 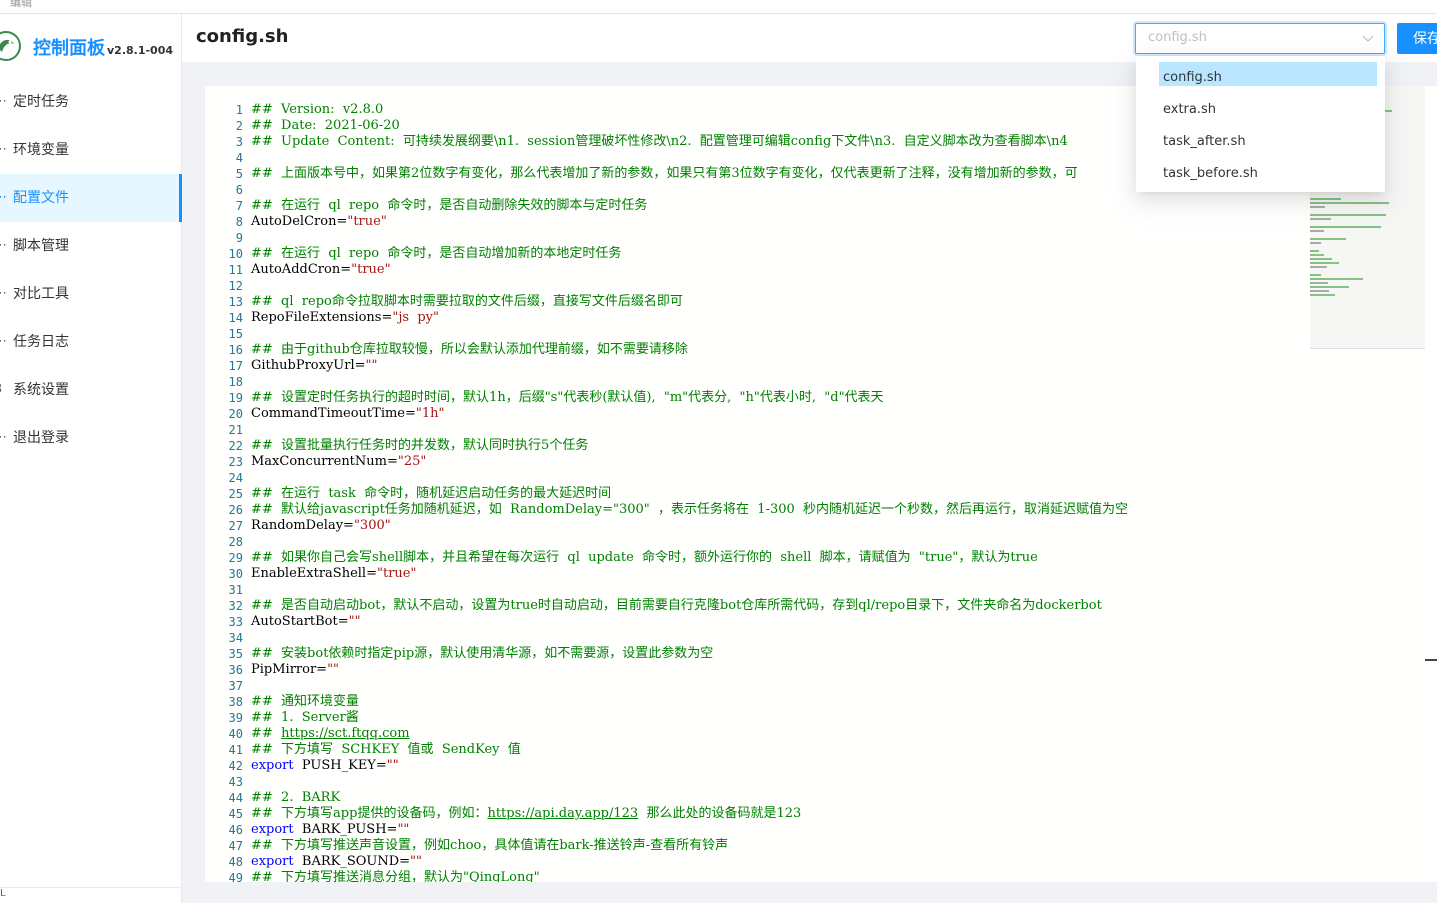 What do you see at coordinates (235, 734) in the screenshot?
I see `line-number: 40` at bounding box center [235, 734].